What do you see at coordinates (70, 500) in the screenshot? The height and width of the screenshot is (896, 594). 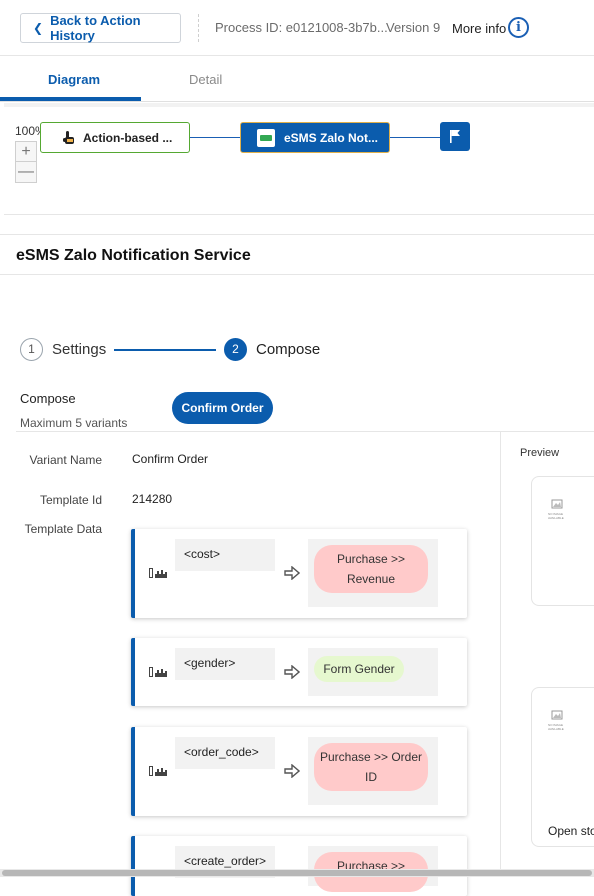 I see `template-id-label: Template Id` at bounding box center [70, 500].